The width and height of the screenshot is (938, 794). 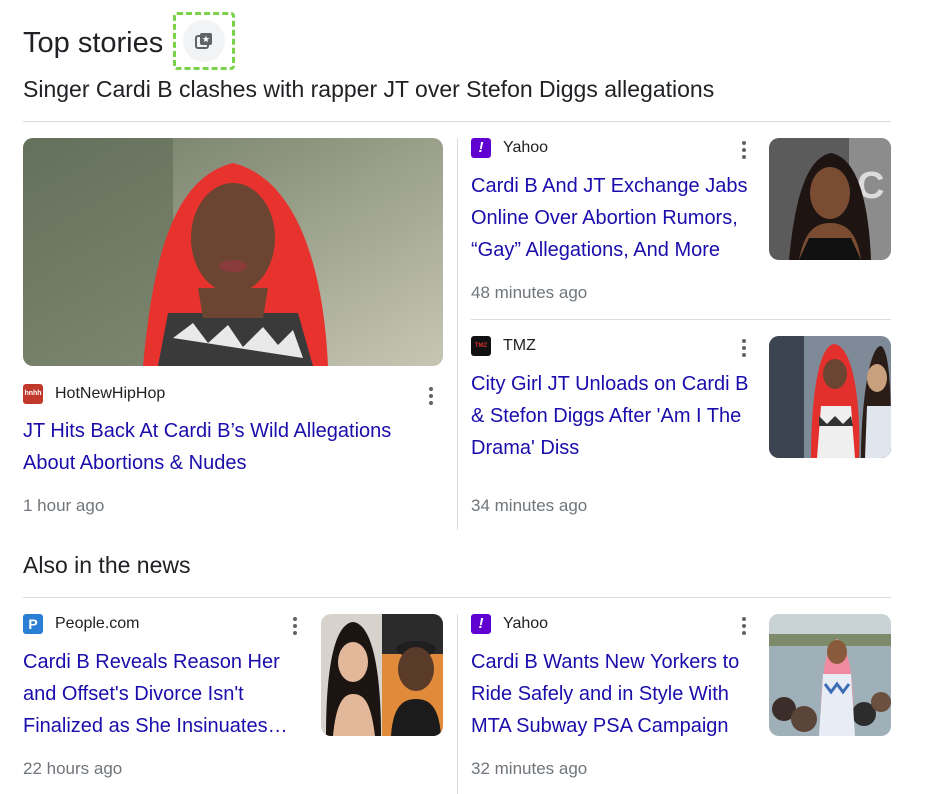 I want to click on people-favicon-icon: P, so click(x=33, y=624).